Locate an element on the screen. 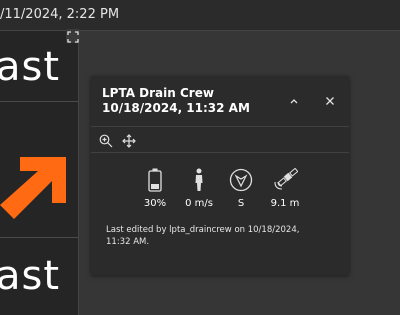 The width and height of the screenshot is (400, 315). panel-heading-bottom: ast is located at coordinates (30, 276).